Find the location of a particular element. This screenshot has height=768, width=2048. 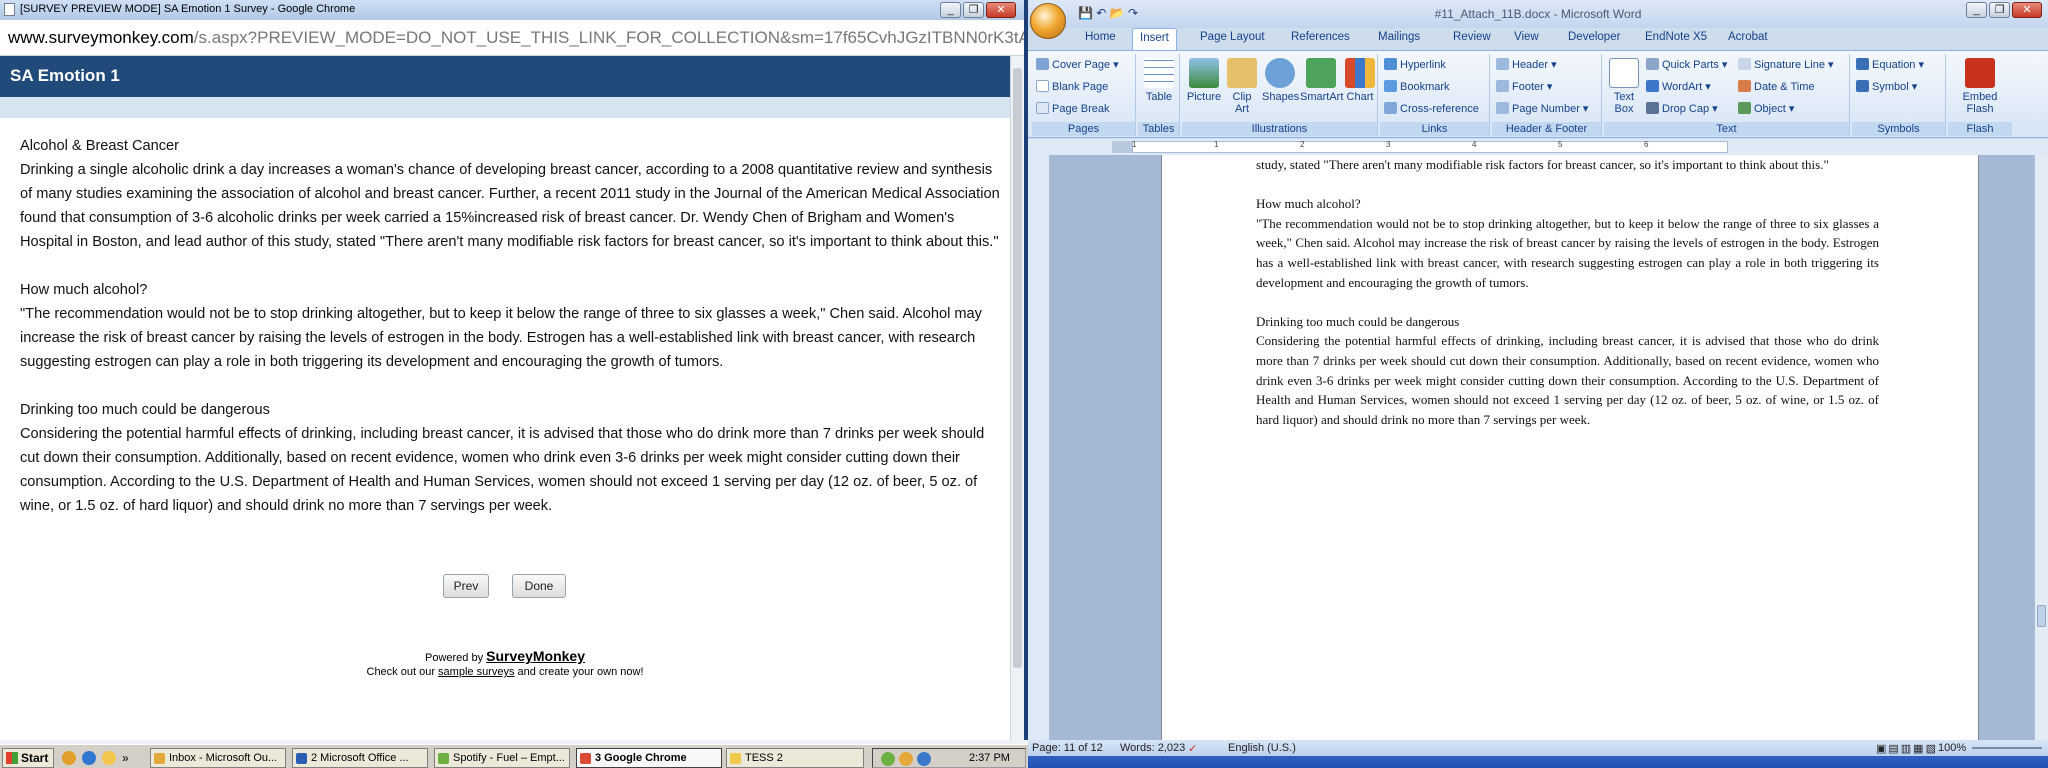

picture-button: Picture is located at coordinates (1204, 80).